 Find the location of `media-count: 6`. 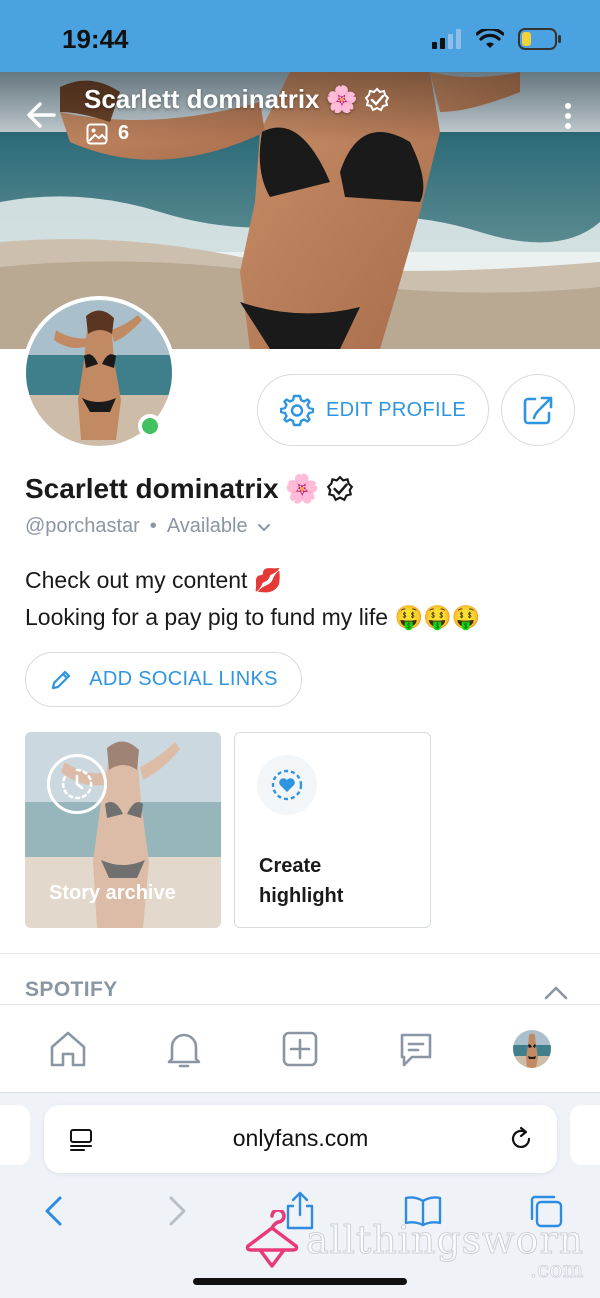

media-count: 6 is located at coordinates (107, 133).